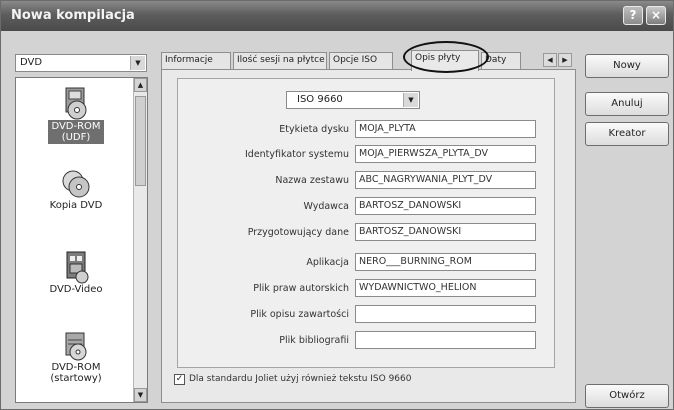 This screenshot has height=410, width=674. I want to click on new-button: Nowy, so click(627, 66).